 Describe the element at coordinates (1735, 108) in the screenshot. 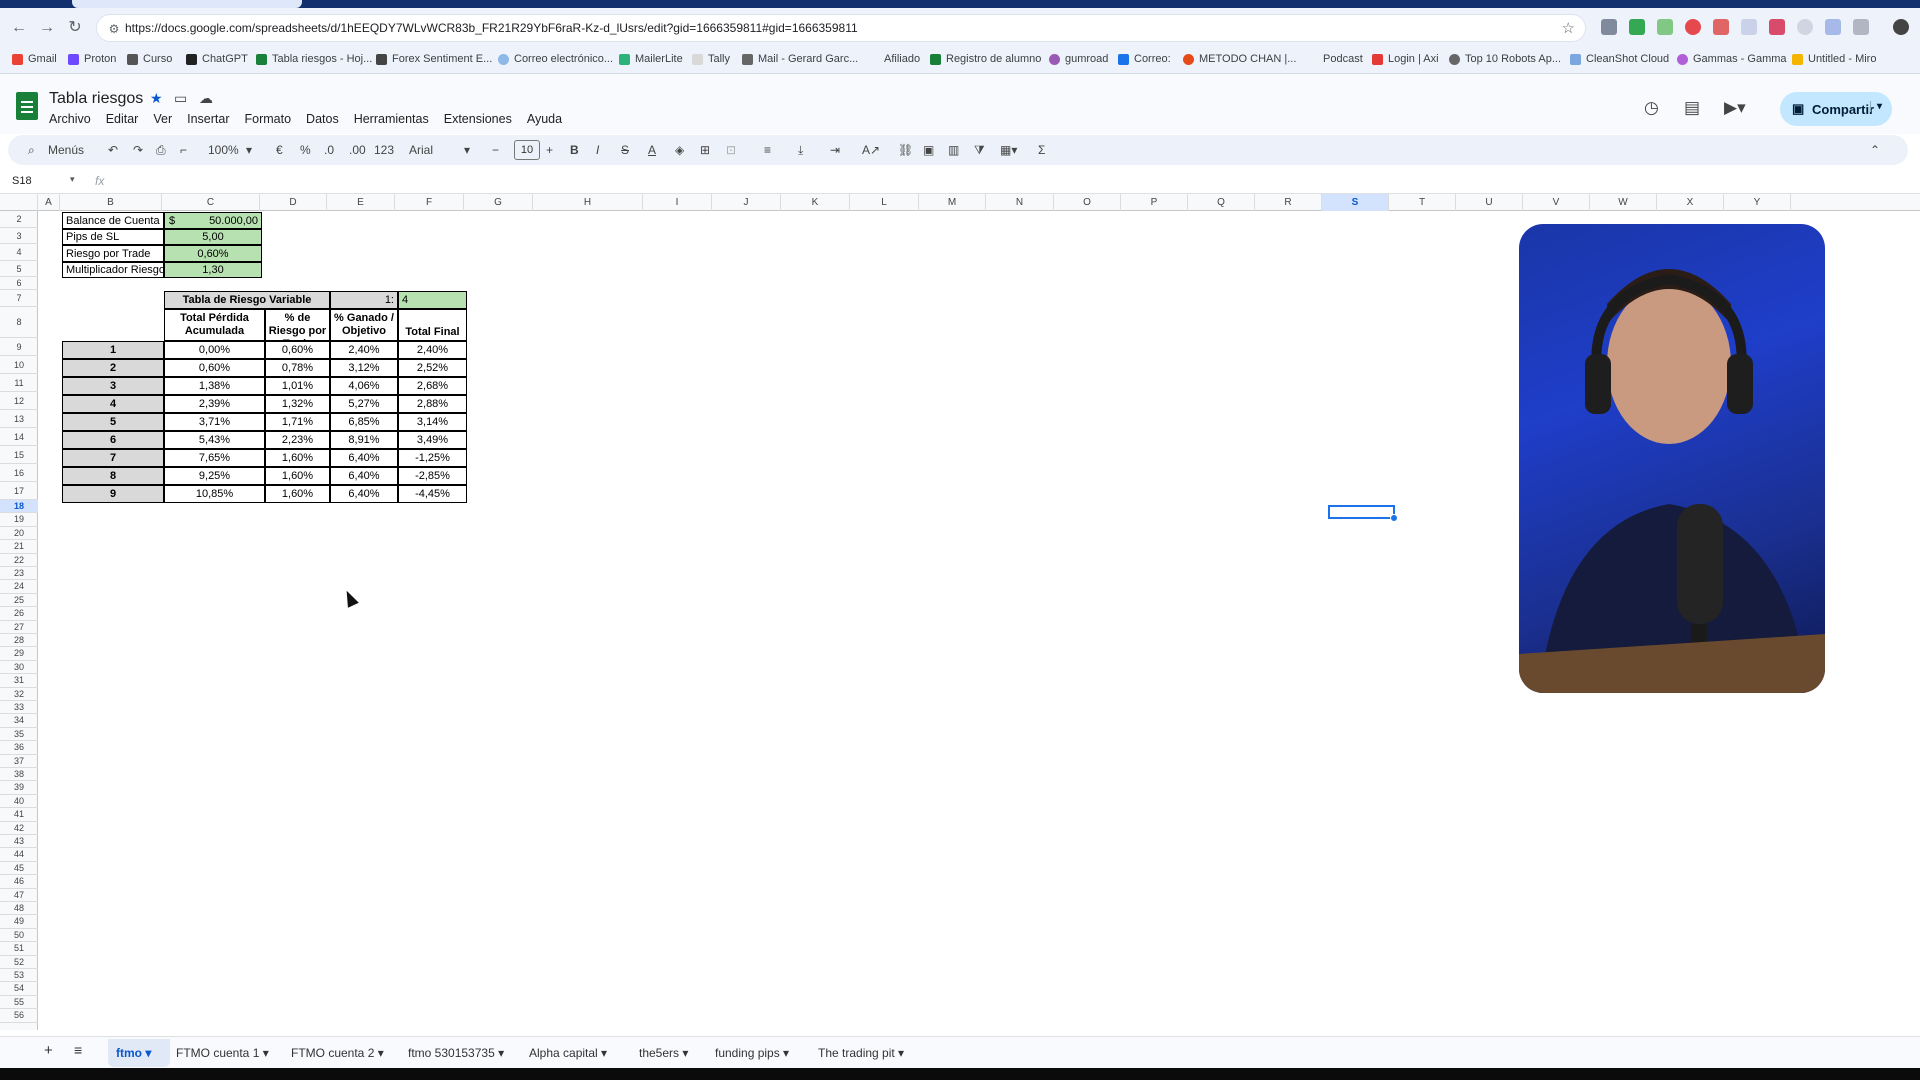

I see `meet-icon: ▶▾` at that location.